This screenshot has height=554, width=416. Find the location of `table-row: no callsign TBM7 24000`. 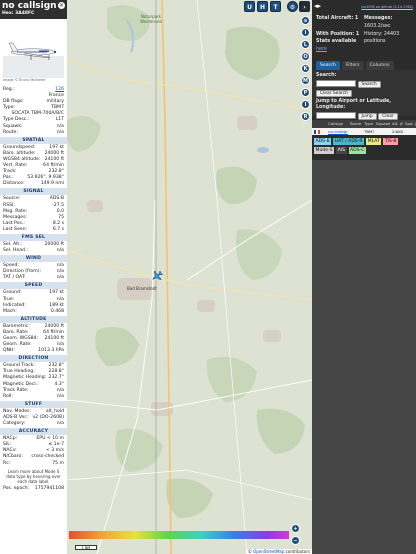

table-row: no callsign TBM7 24000 is located at coordinates (364, 131).